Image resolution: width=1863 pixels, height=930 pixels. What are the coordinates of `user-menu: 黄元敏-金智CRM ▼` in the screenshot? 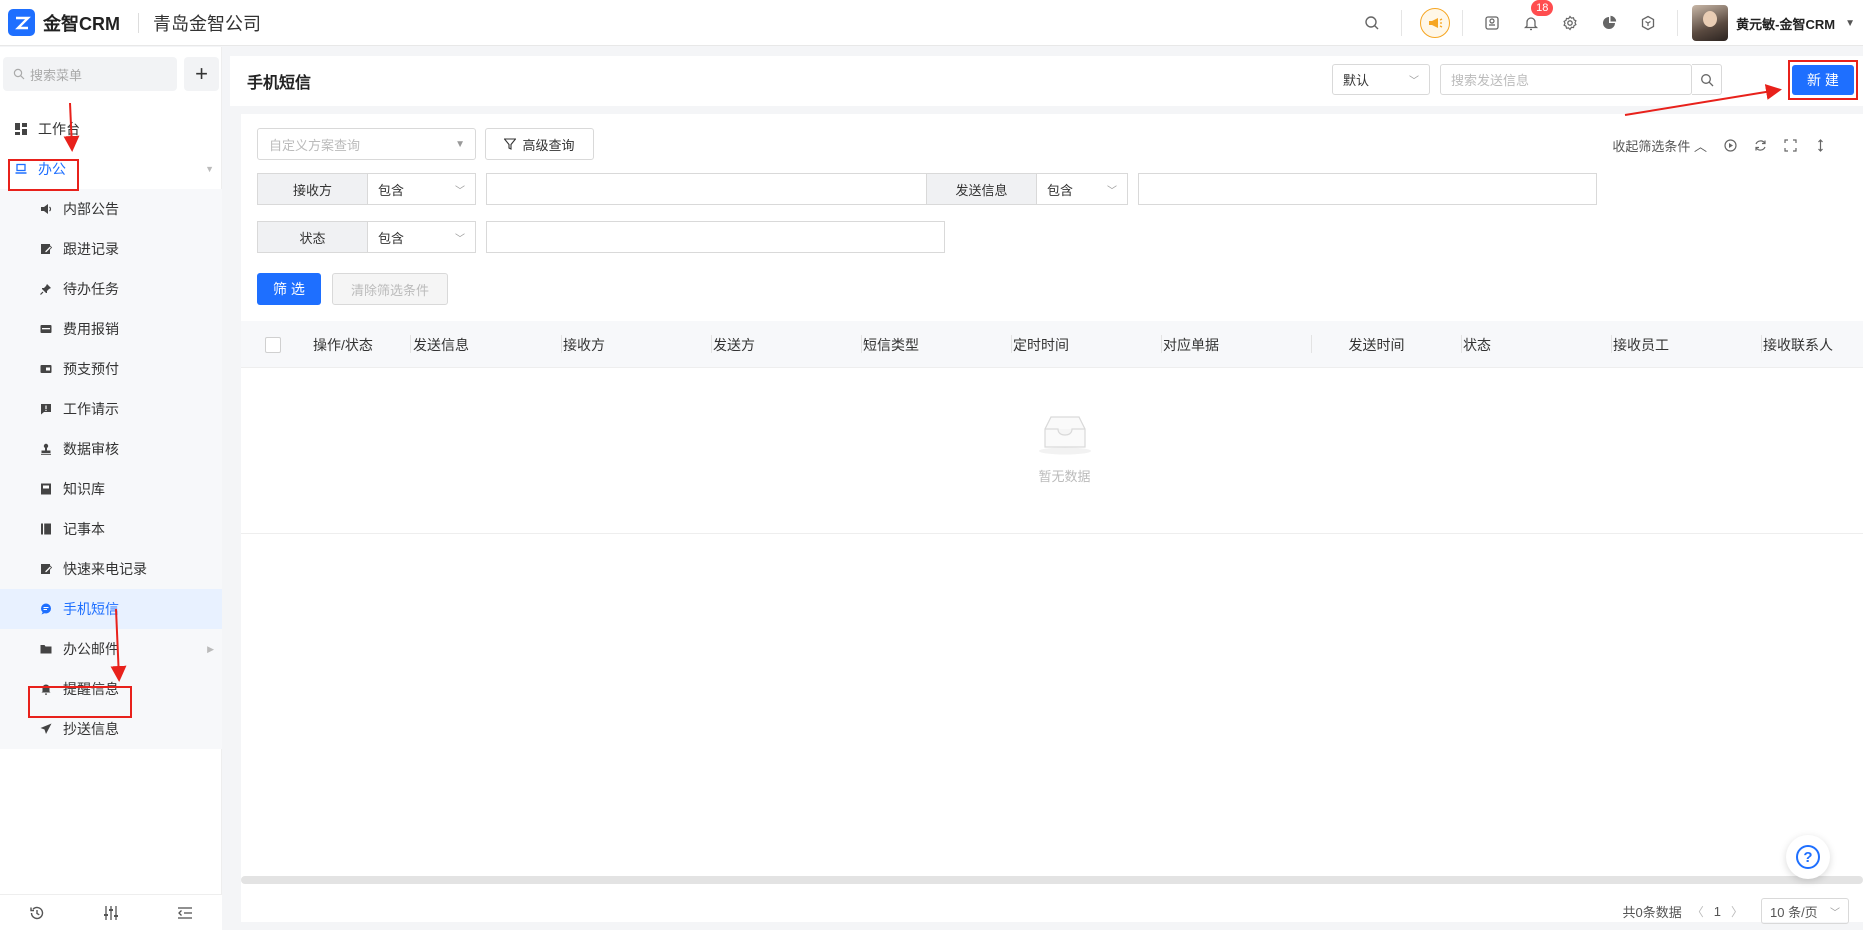 It's located at (1773, 23).